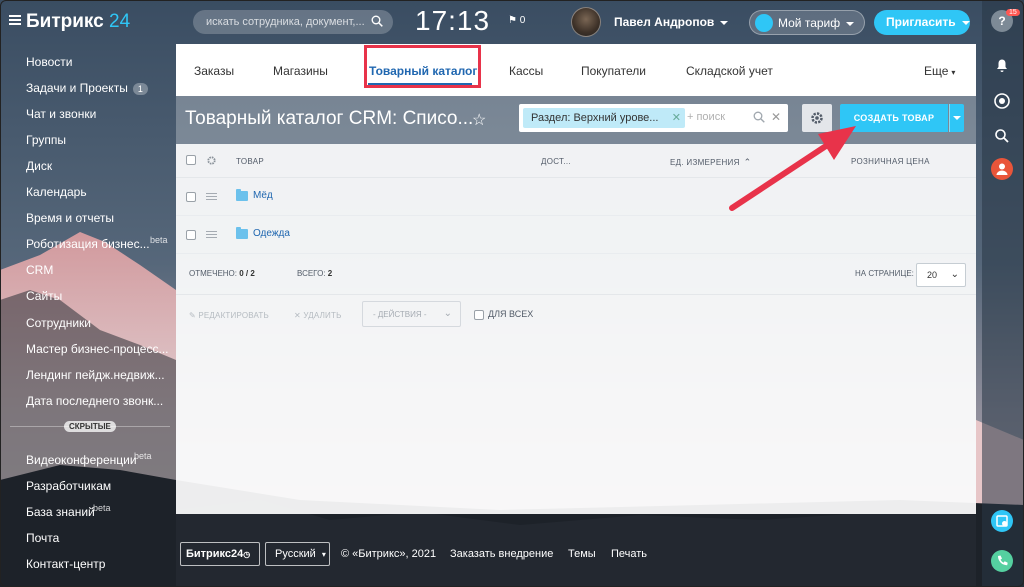  Describe the element at coordinates (807, 22) in the screenshot. I see `my-tariff-button: Мой тариф` at that location.